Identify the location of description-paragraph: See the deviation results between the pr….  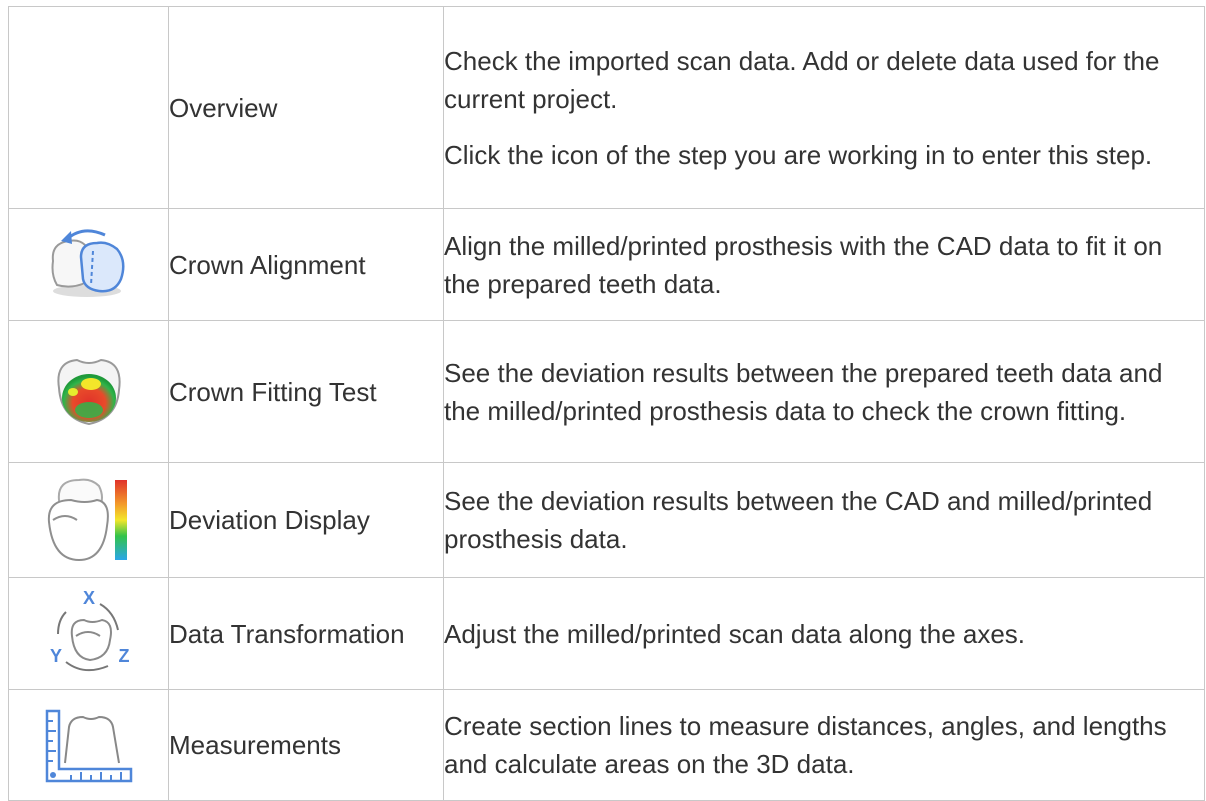
(803, 391).